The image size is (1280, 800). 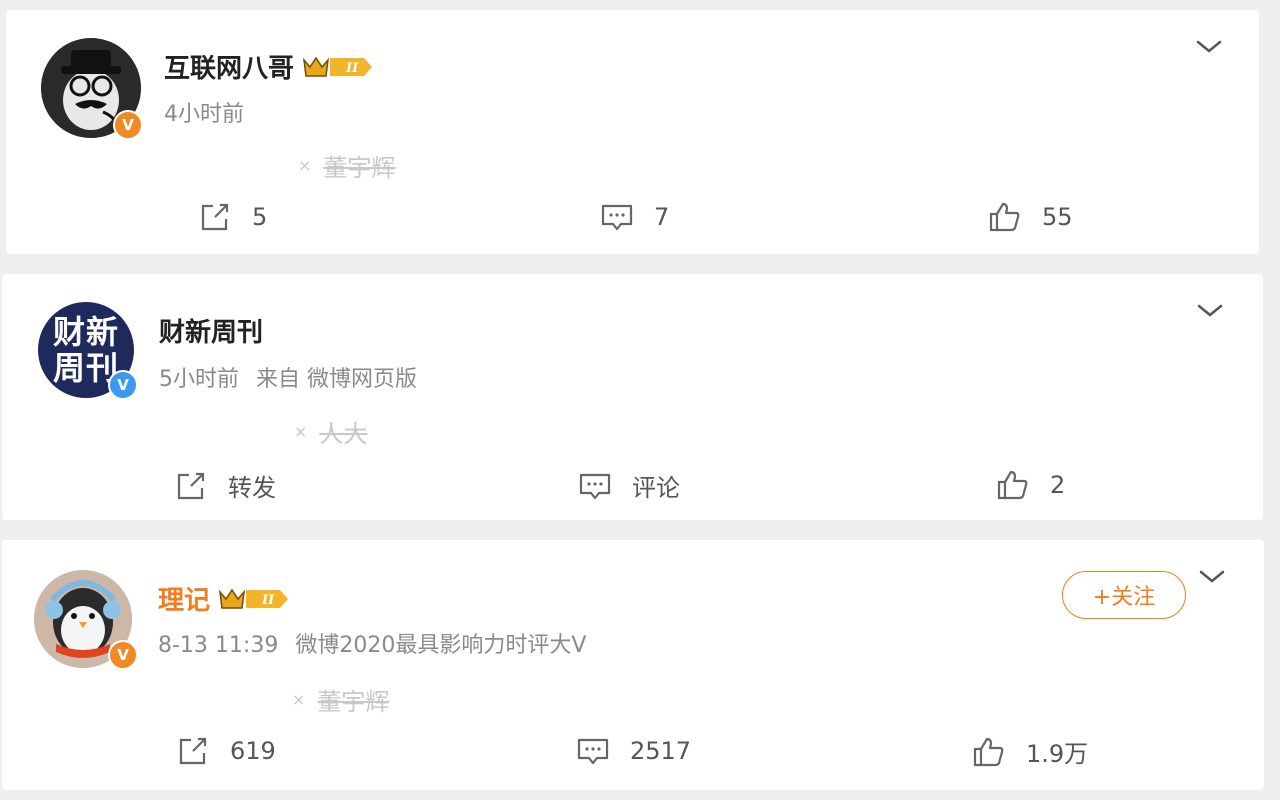 What do you see at coordinates (184, 601) in the screenshot?
I see `author-name-text: 理记` at bounding box center [184, 601].